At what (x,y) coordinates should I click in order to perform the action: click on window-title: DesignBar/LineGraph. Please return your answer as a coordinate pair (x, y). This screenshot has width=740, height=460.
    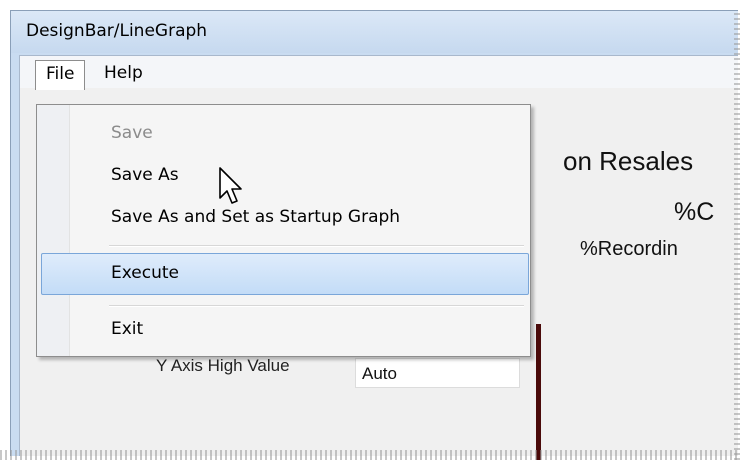
    Looking at the image, I should click on (117, 31).